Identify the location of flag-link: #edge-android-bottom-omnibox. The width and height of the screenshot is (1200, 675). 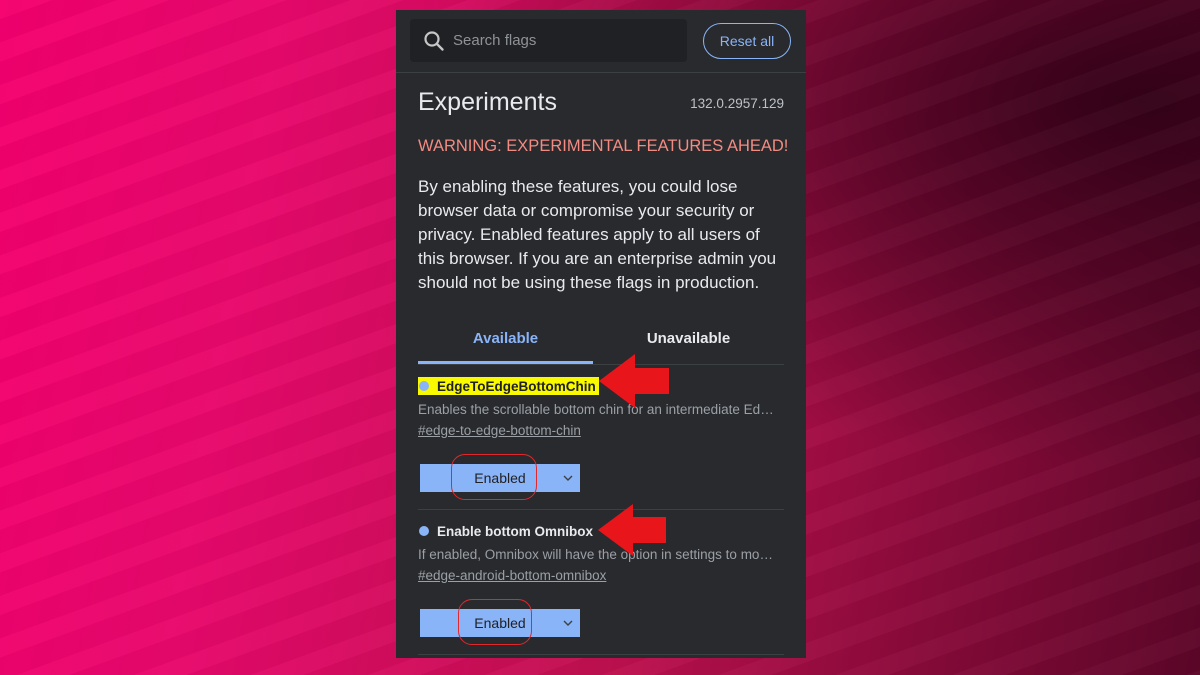
(512, 575).